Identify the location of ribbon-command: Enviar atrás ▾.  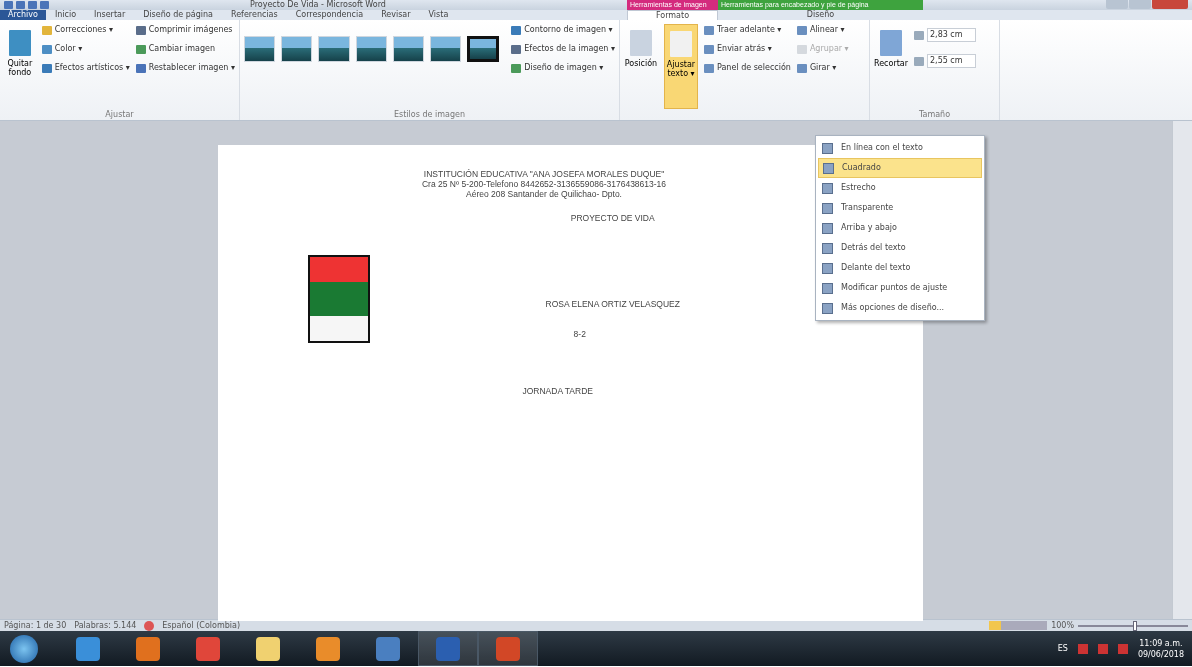
(747, 49).